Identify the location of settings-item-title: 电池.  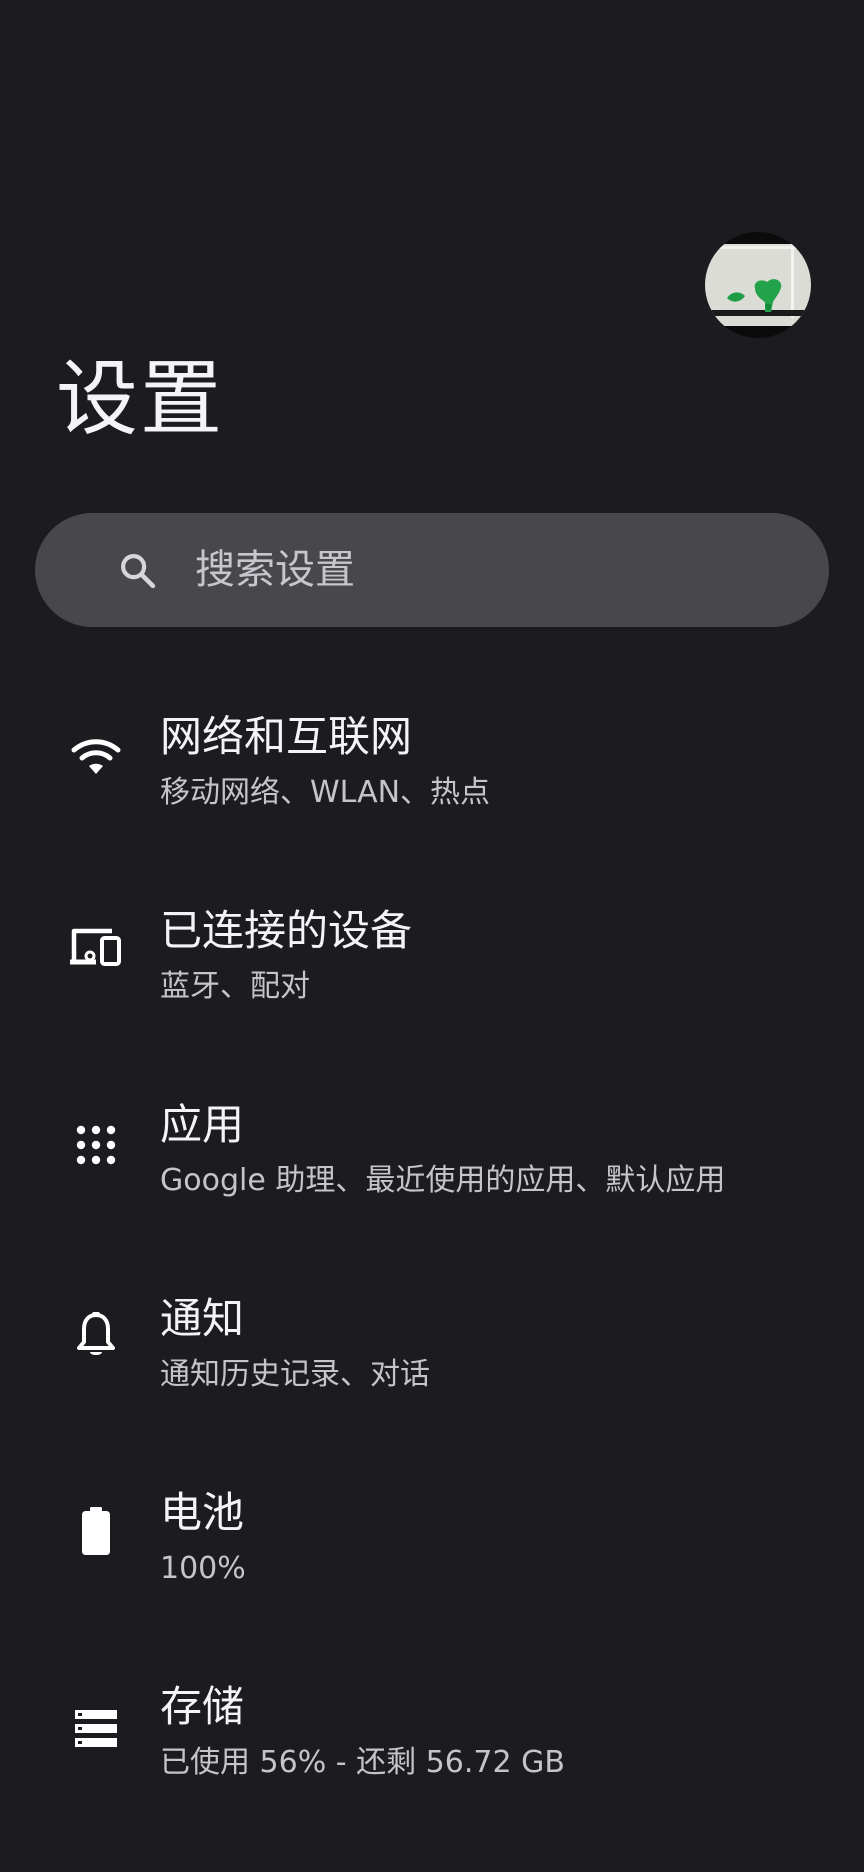
(202, 1512).